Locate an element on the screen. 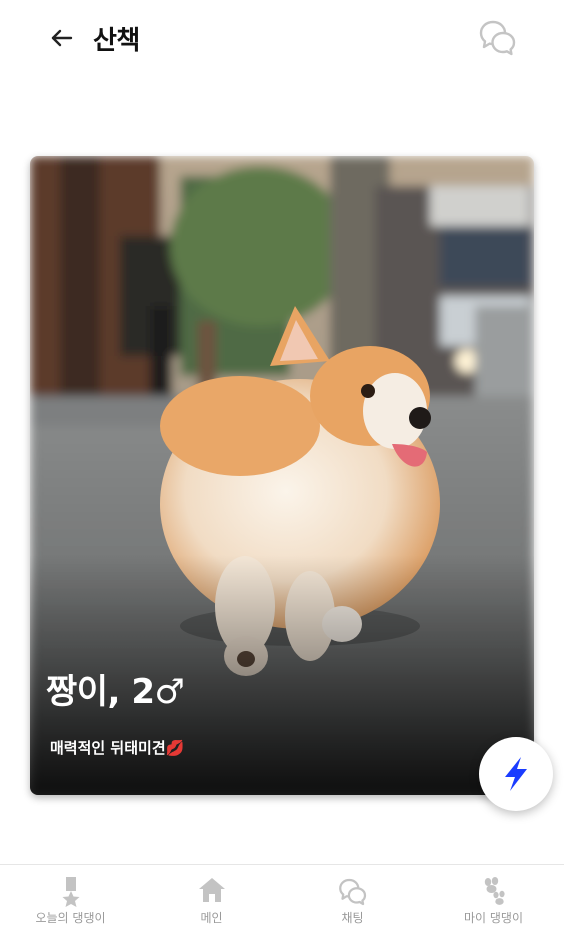 The image size is (564, 937). nav-item-chat: 채팅 is located at coordinates (352, 901).